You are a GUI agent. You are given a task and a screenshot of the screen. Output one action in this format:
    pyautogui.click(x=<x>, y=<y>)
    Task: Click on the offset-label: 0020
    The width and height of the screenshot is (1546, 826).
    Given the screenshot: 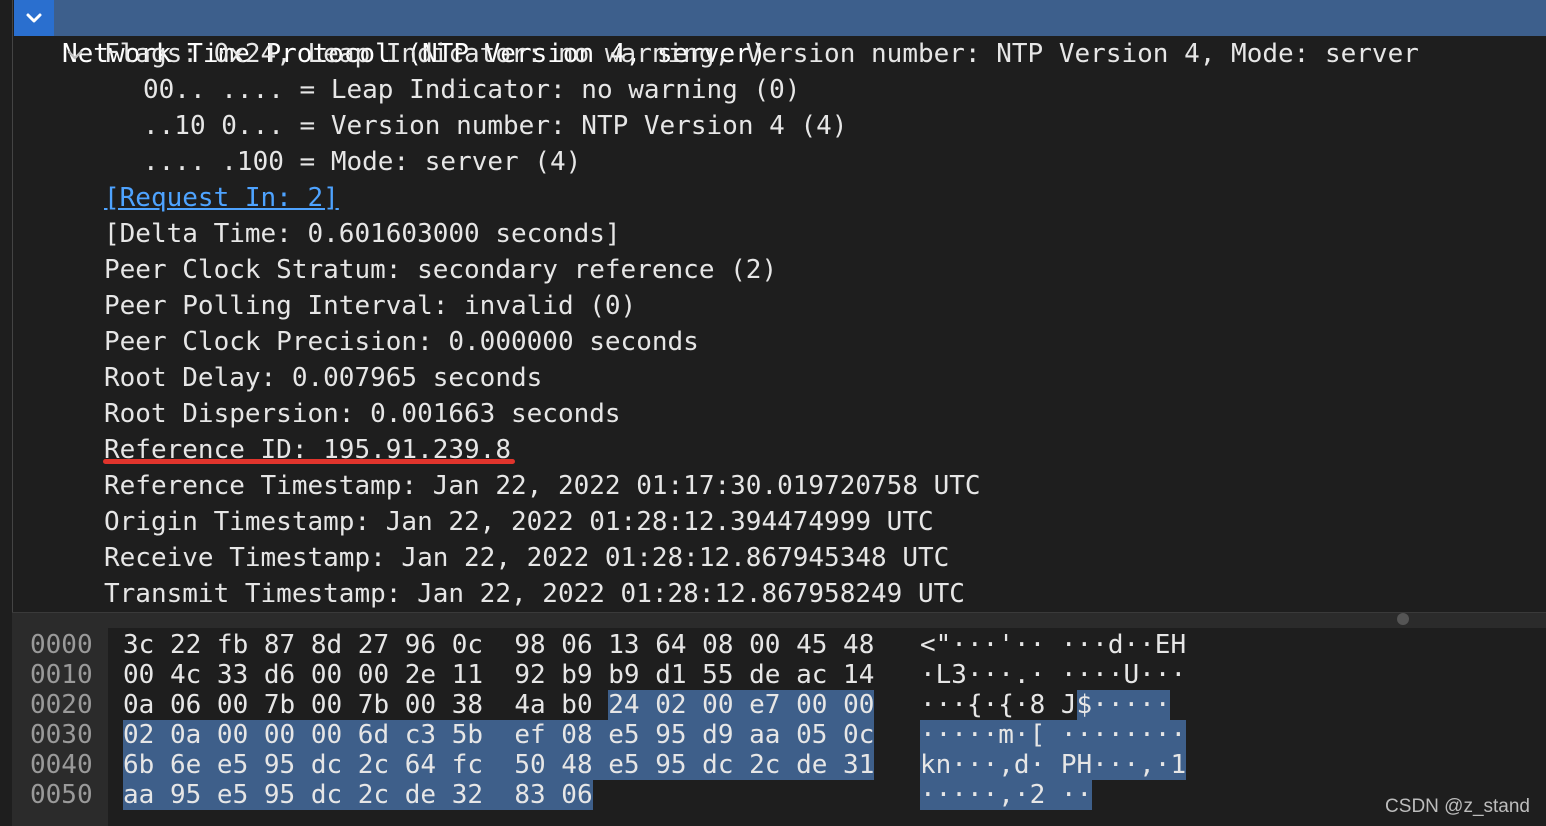 What is the action you would take?
    pyautogui.click(x=61, y=705)
    